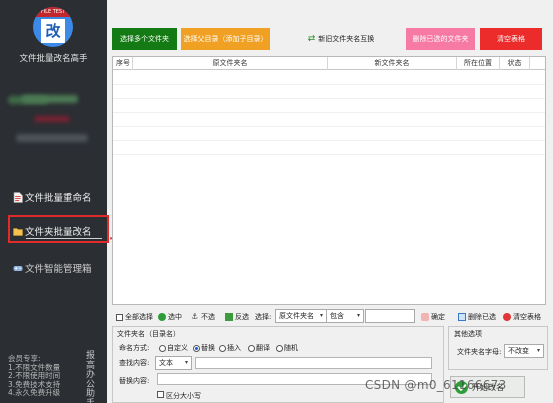  I want to click on window-icon, so click(462, 317).